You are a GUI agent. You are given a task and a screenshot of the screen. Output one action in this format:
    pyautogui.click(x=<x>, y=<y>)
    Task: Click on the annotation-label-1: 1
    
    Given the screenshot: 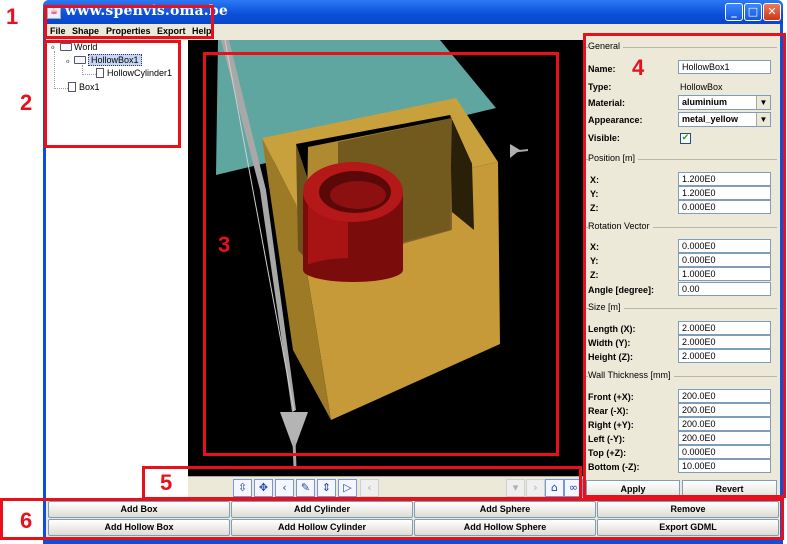 What is the action you would take?
    pyautogui.click(x=12, y=16)
    